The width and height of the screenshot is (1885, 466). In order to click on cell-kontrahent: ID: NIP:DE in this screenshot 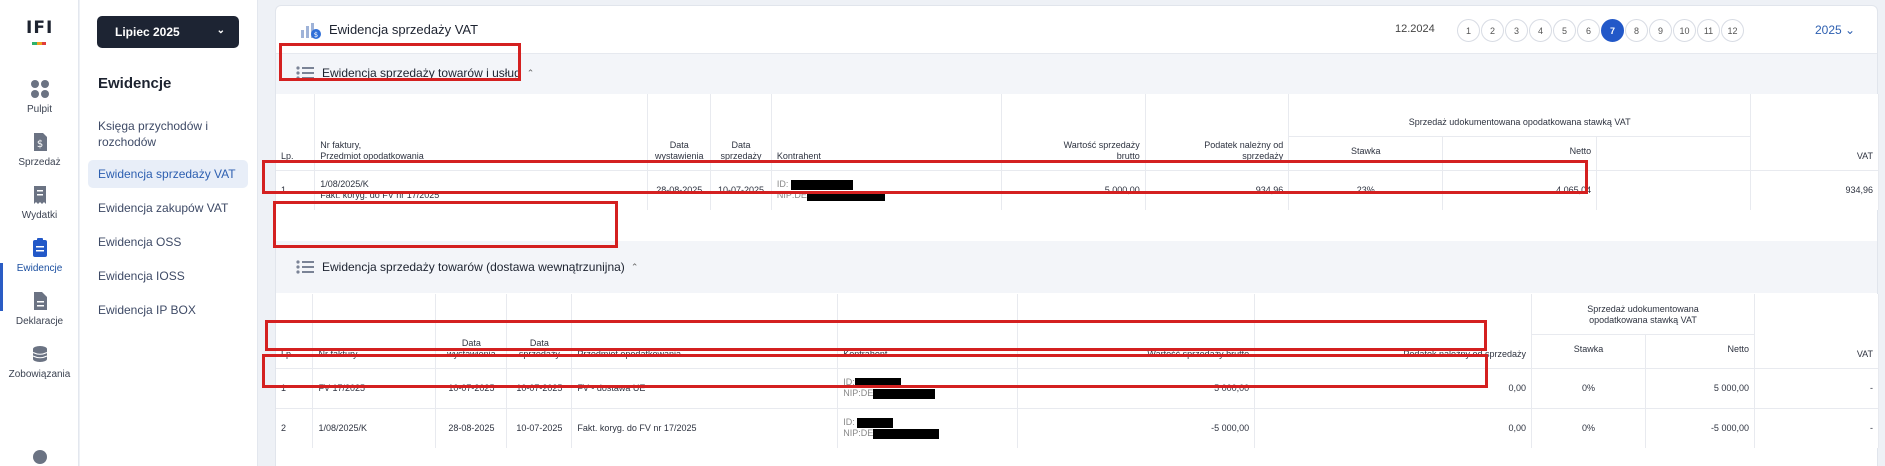, I will do `click(928, 427)`.